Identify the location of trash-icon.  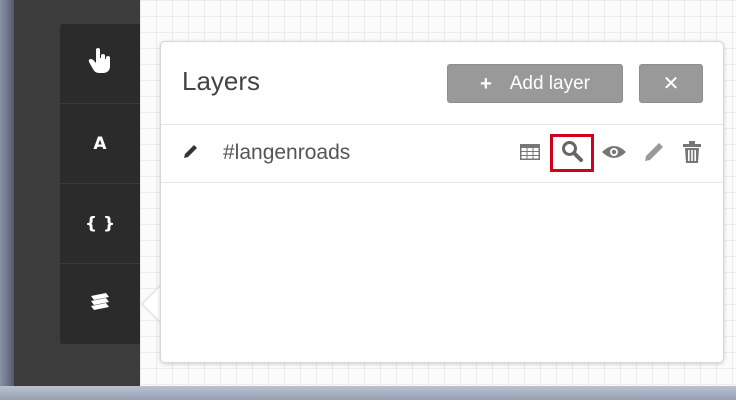
(692, 152).